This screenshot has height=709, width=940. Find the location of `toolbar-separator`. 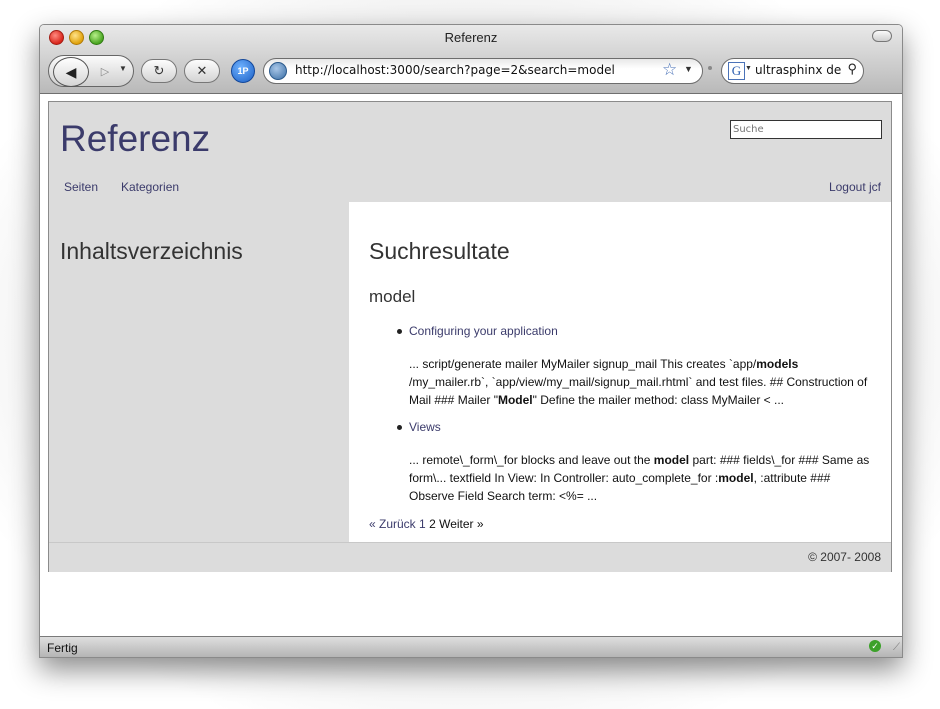

toolbar-separator is located at coordinates (710, 68).